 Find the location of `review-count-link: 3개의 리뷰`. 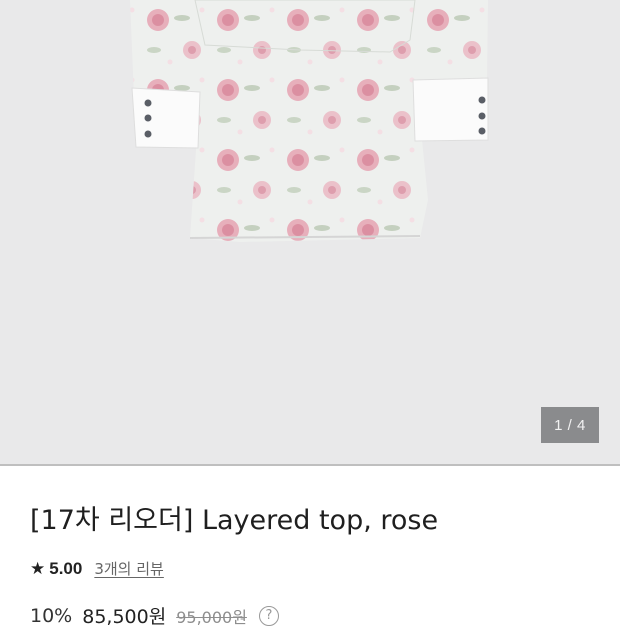

review-count-link: 3개의 리뷰 is located at coordinates (129, 568).